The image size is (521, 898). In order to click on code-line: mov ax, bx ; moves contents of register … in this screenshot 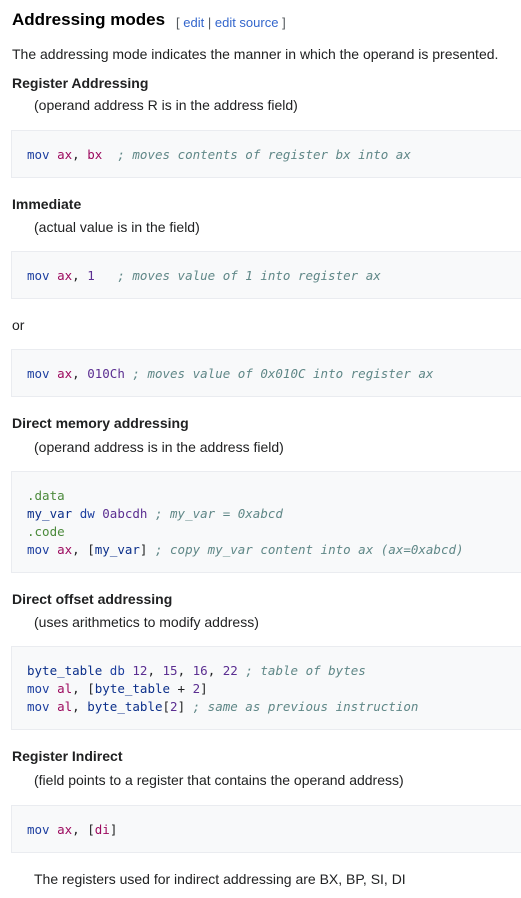, I will do `click(274, 155)`.